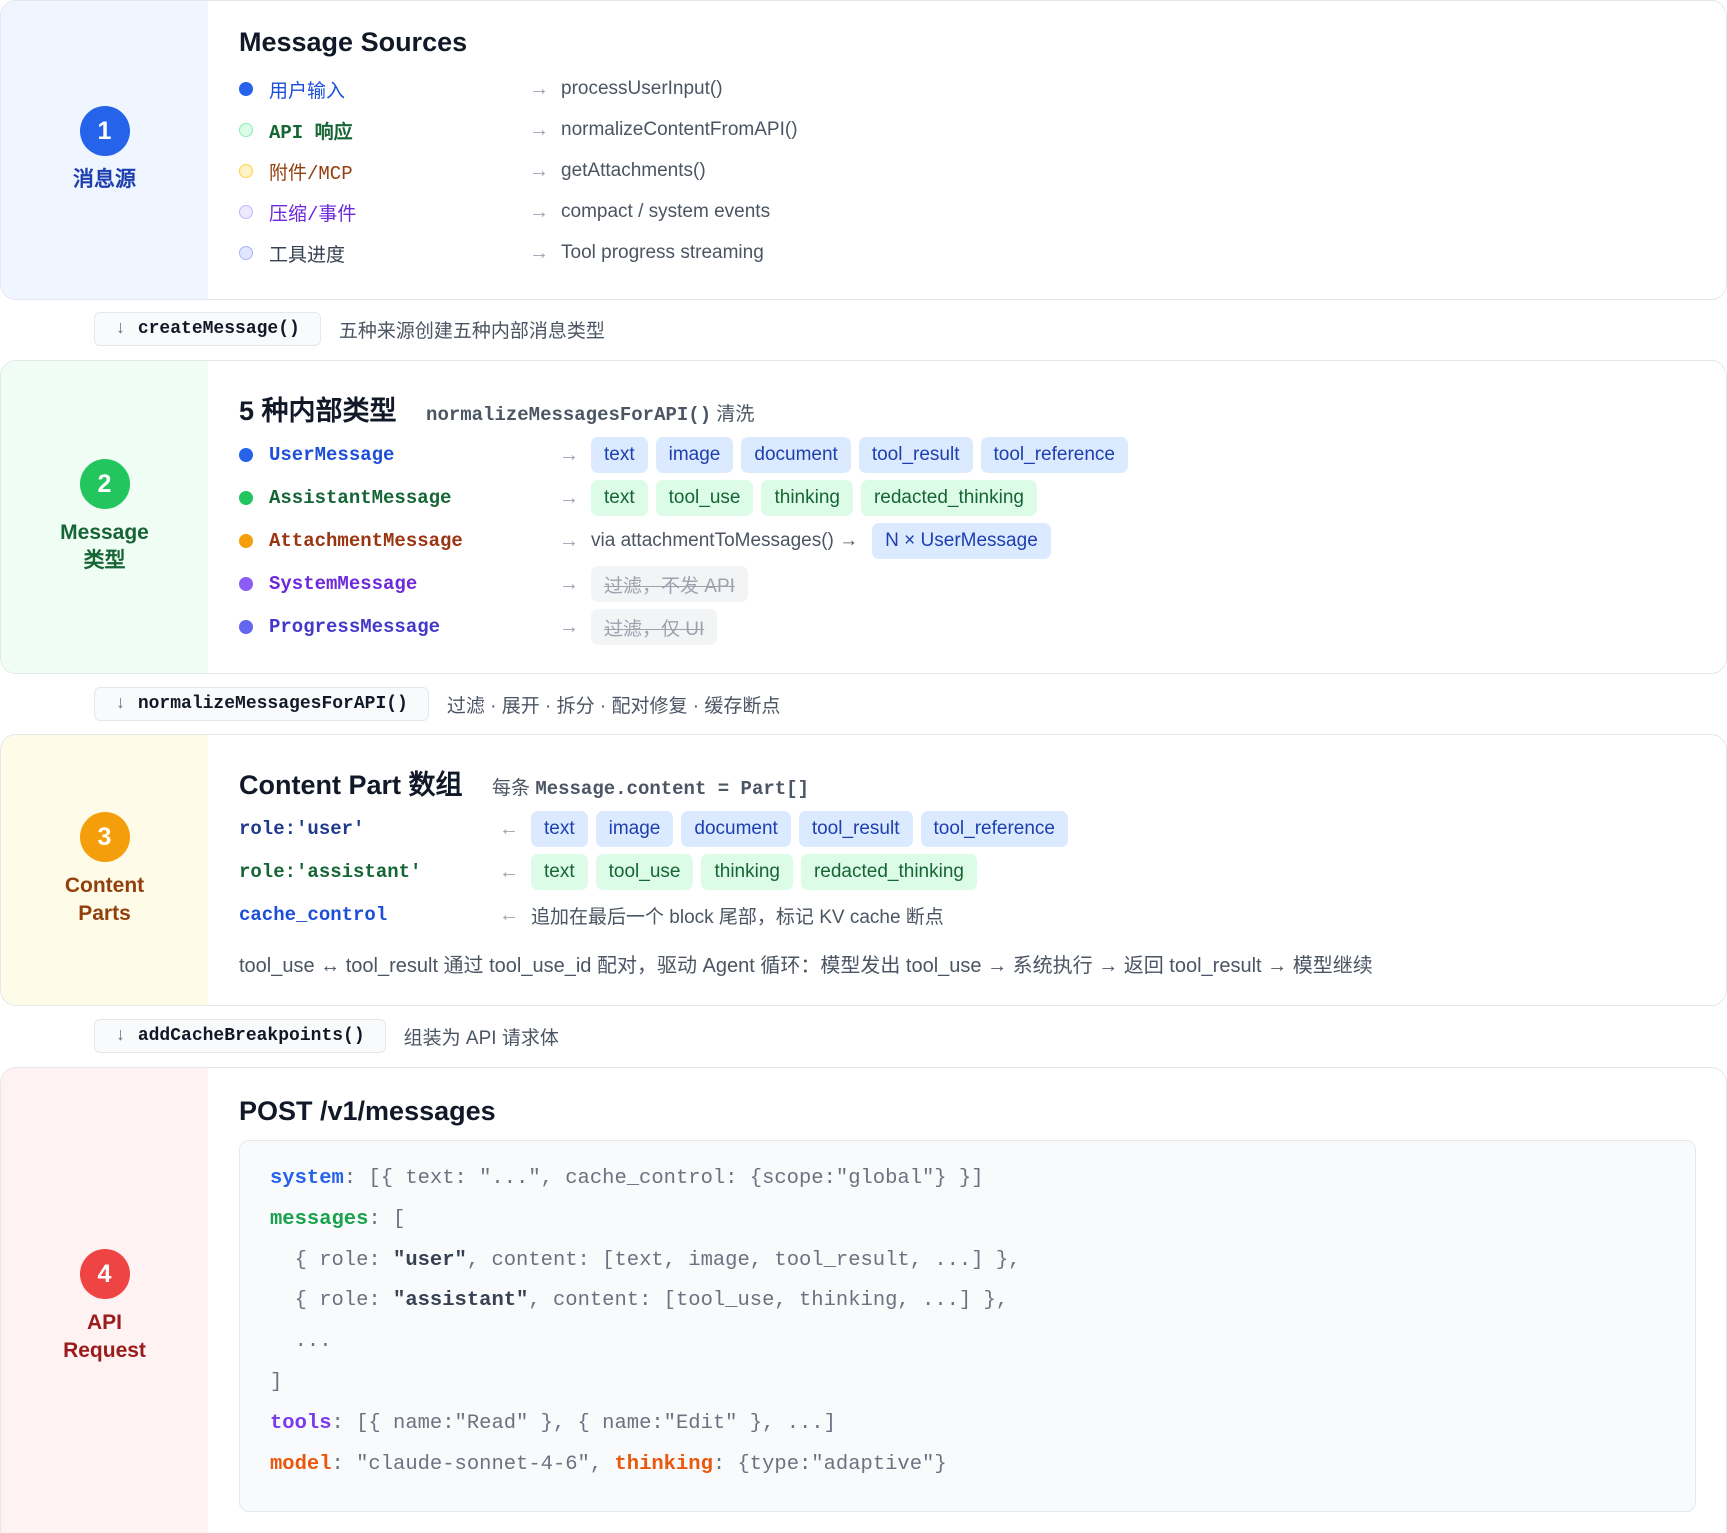 This screenshot has width=1727, height=1533. I want to click on code-role: "user", so click(430, 1260).